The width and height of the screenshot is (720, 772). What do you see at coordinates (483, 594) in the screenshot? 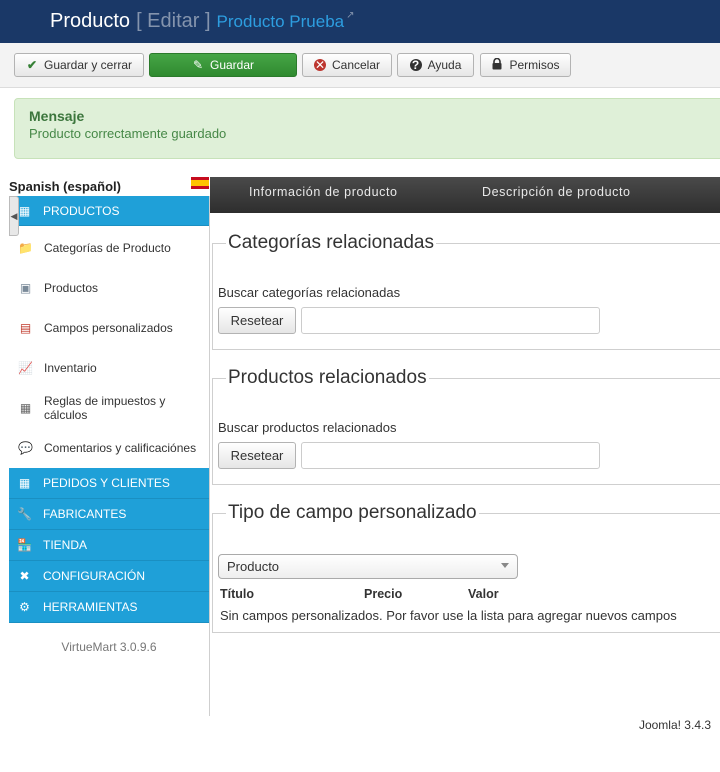
I see `column-header-valor: Valor` at bounding box center [483, 594].